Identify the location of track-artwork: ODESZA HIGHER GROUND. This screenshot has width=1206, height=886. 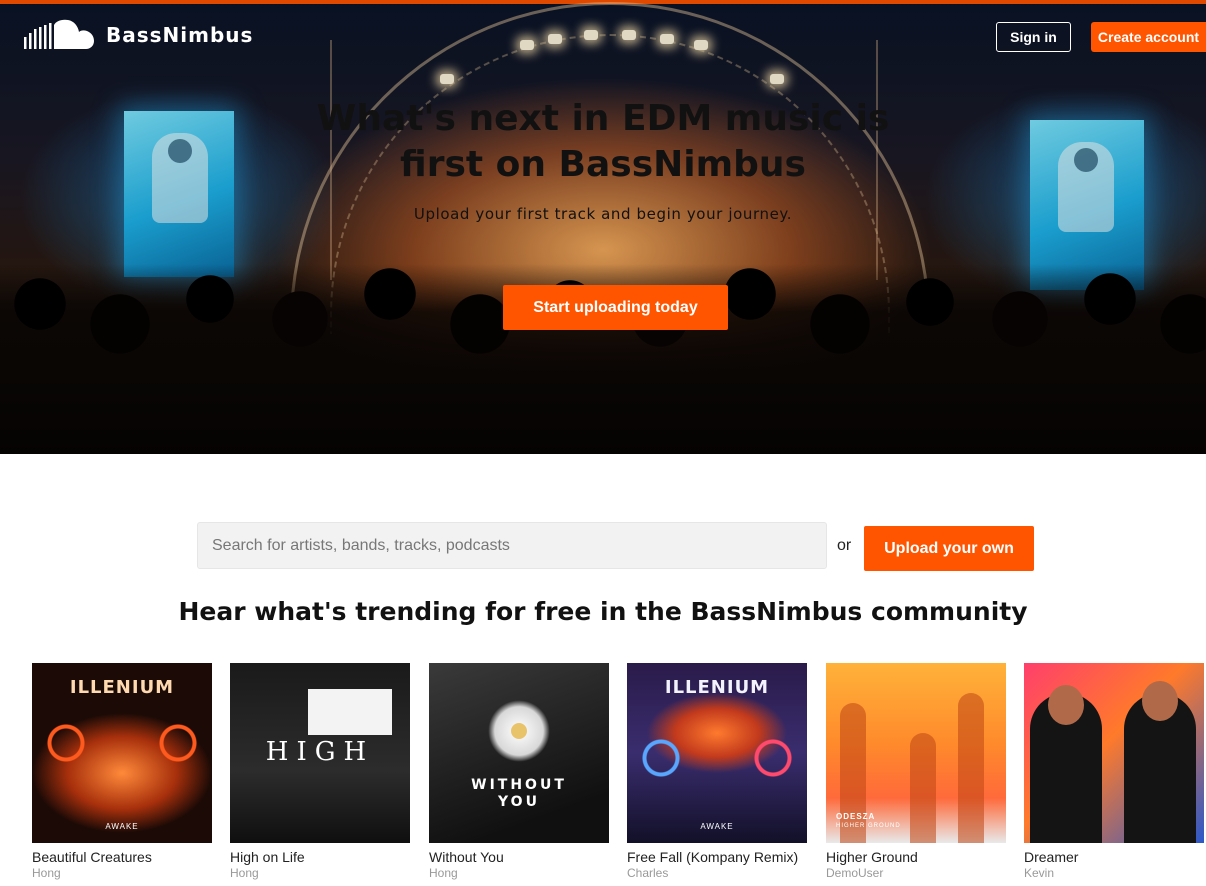
(916, 753).